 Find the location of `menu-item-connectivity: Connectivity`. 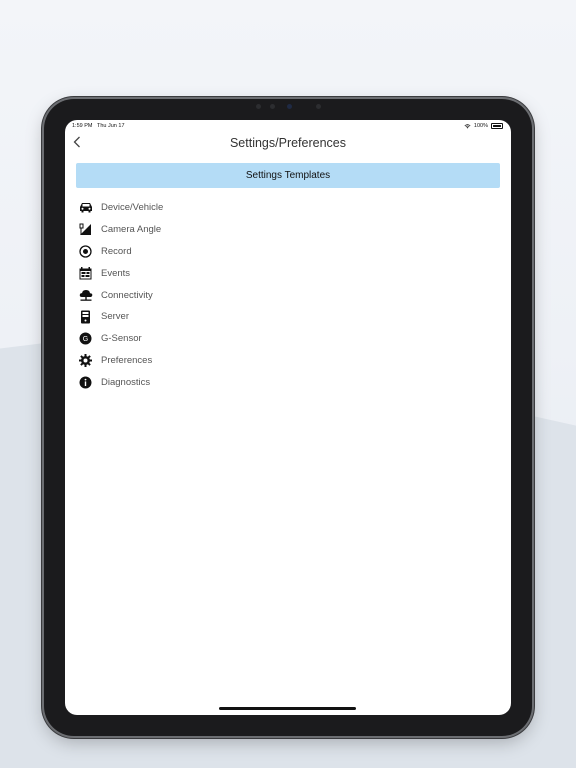

menu-item-connectivity: Connectivity is located at coordinates (228, 295).